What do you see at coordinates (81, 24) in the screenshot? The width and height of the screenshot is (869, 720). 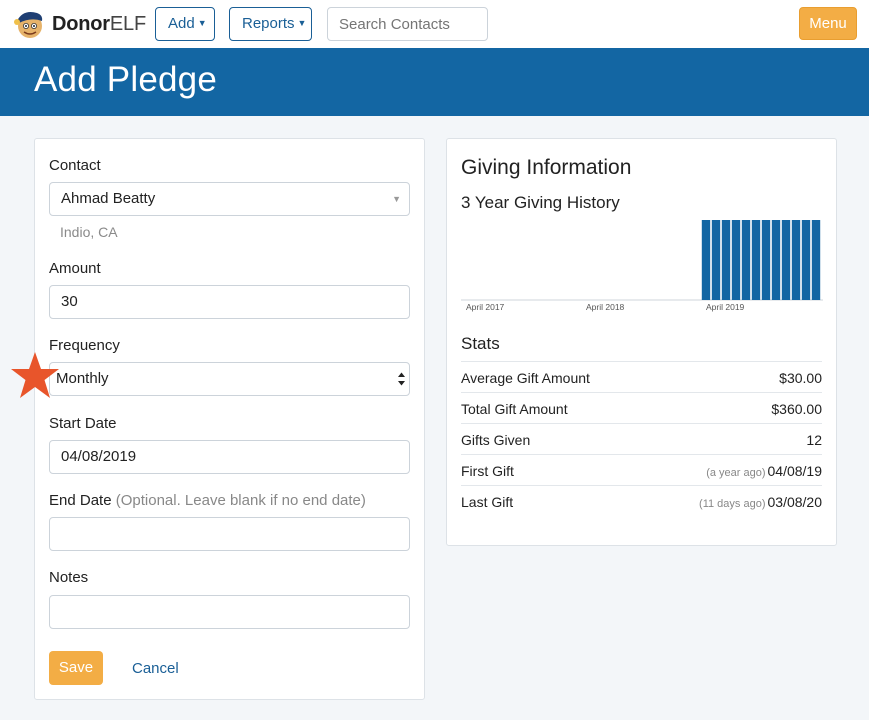 I see `brand-bold: Donor` at bounding box center [81, 24].